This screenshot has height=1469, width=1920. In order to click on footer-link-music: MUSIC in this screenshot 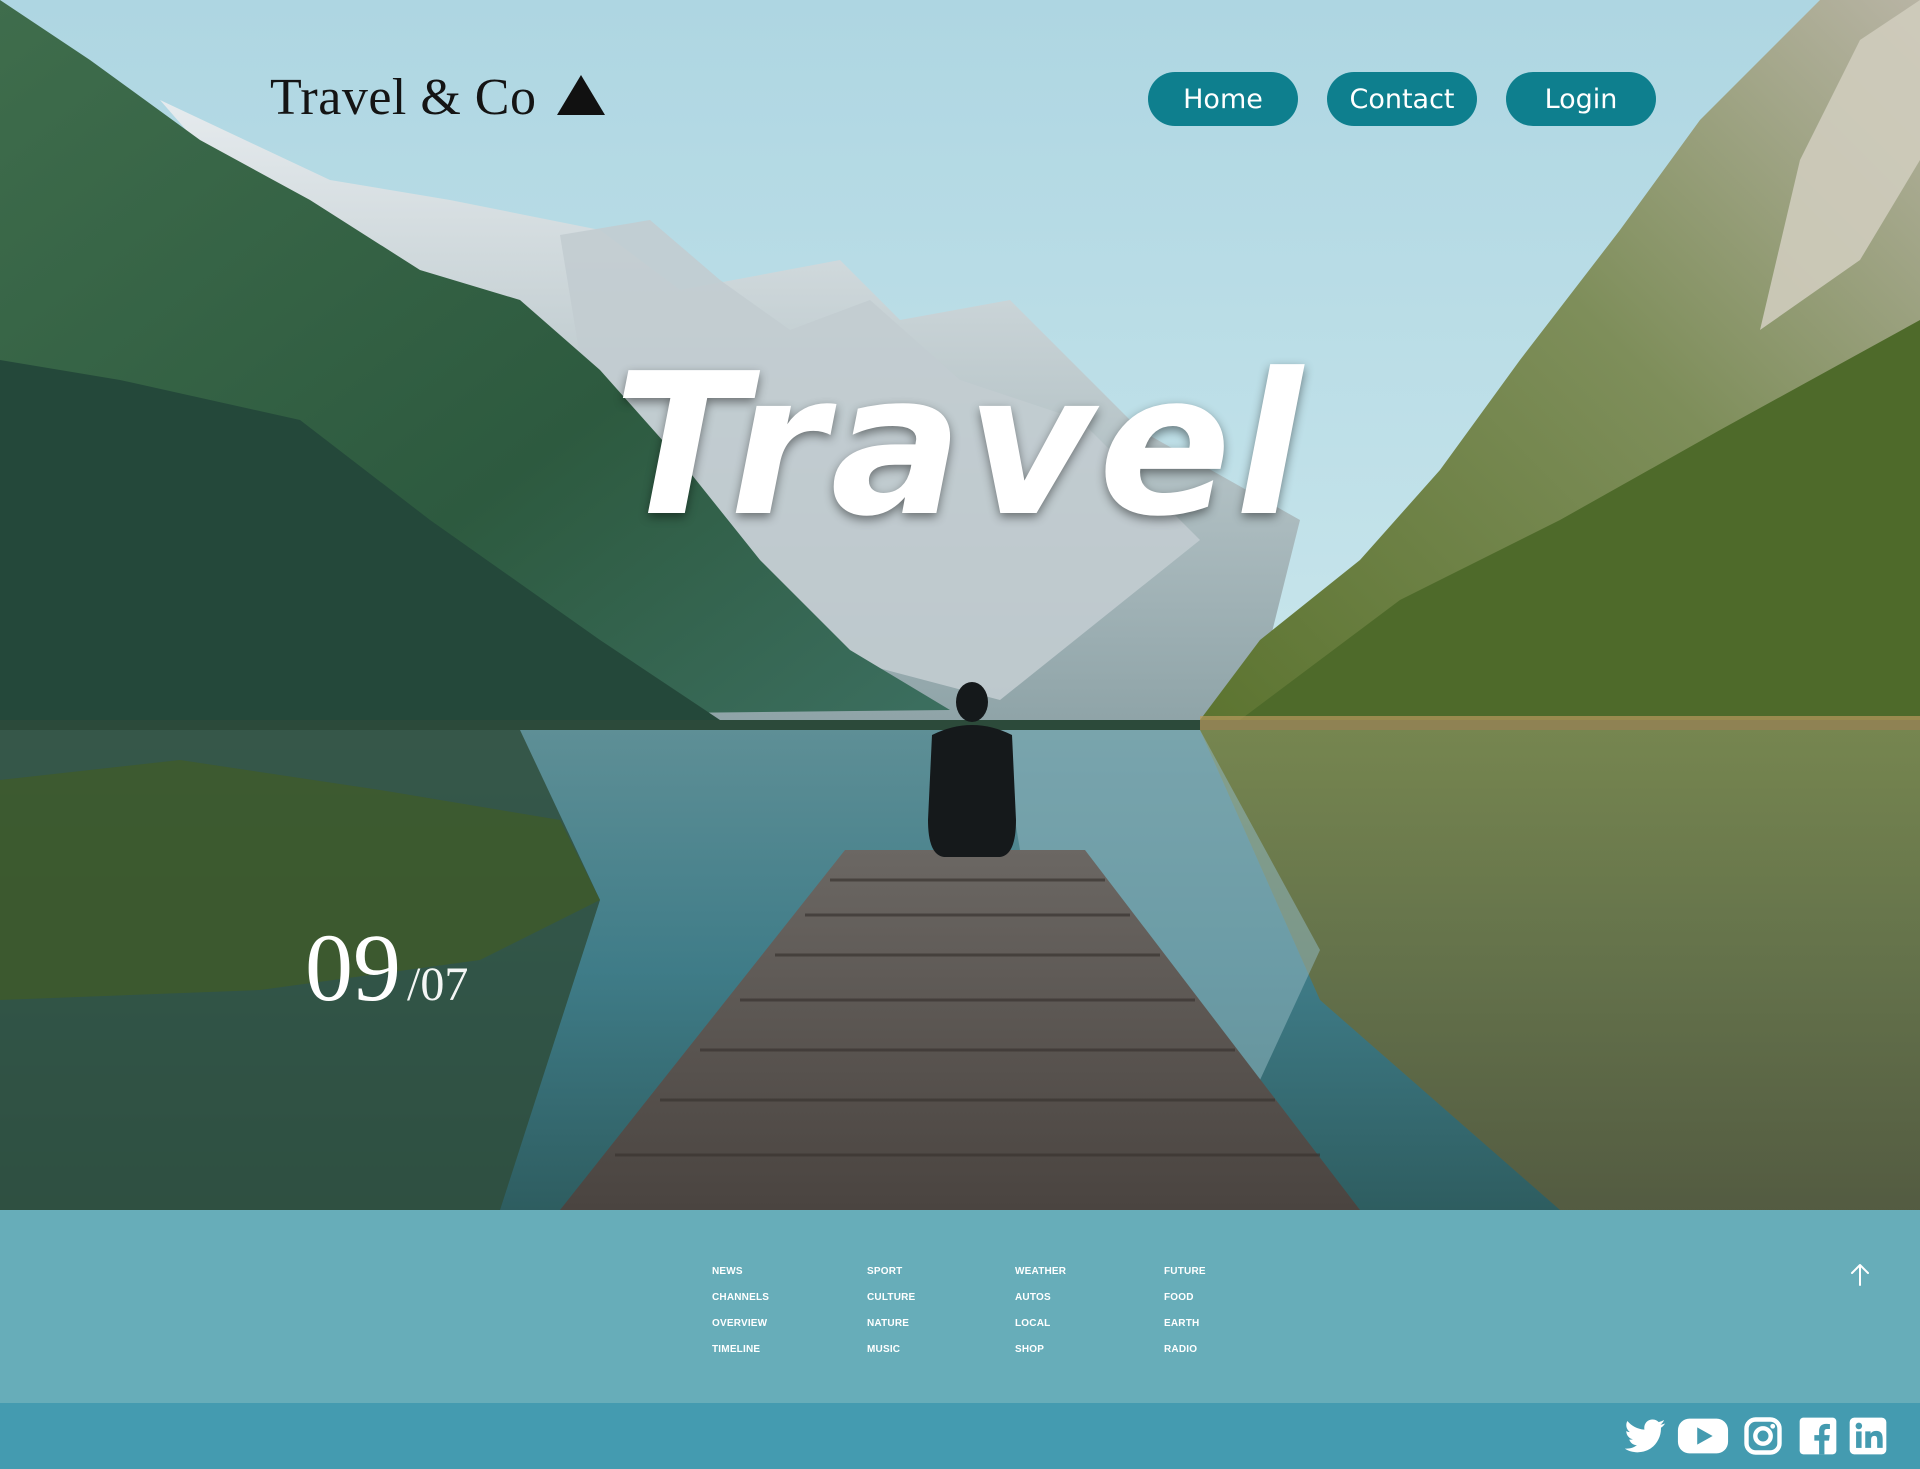, I will do `click(891, 1357)`.